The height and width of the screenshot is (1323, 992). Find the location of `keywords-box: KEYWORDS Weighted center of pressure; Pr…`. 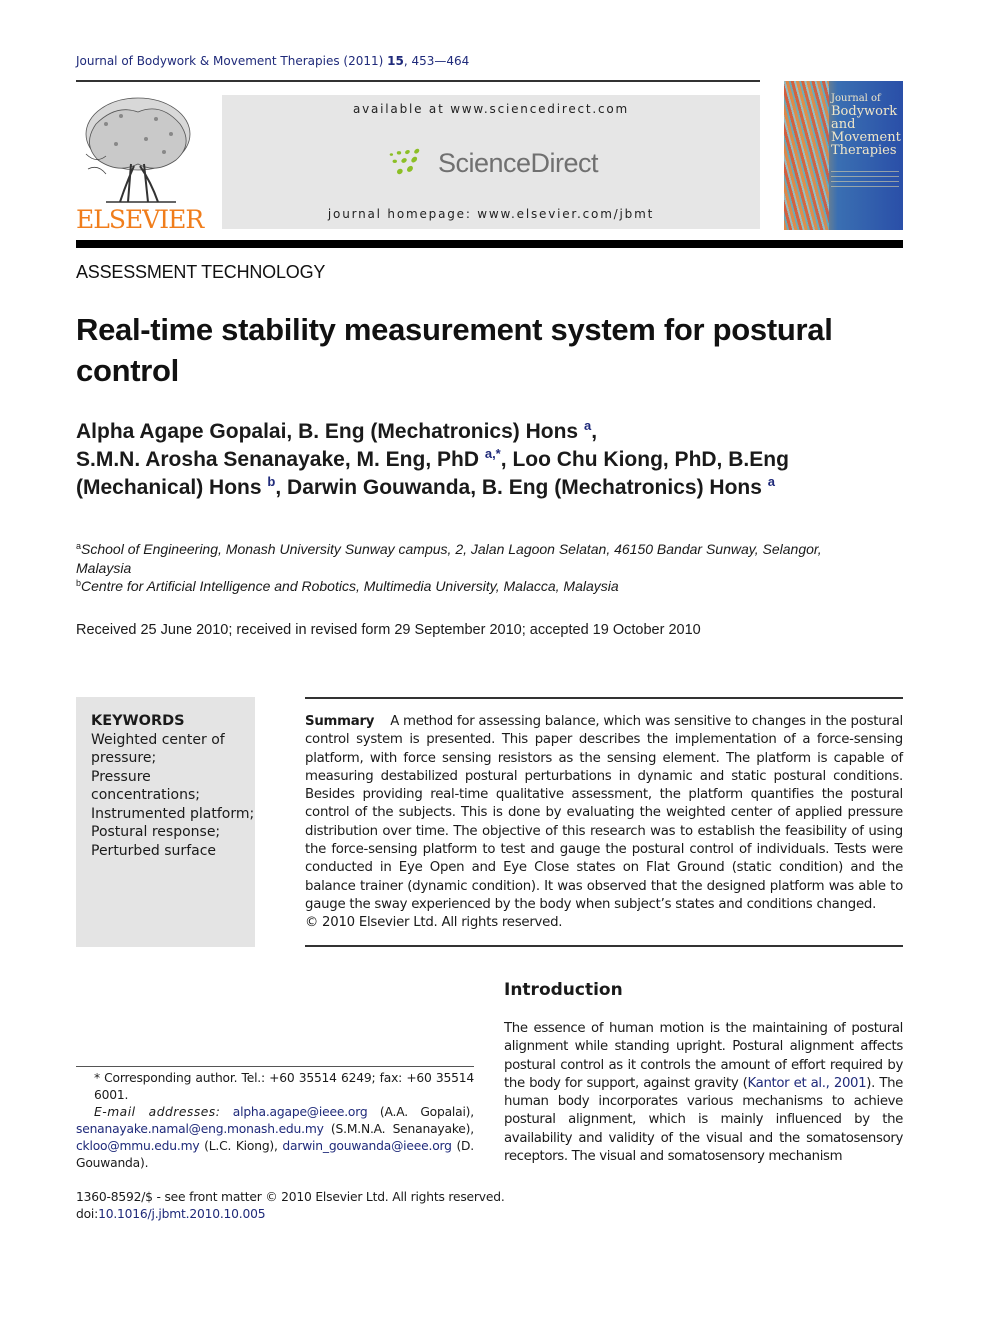

keywords-box: KEYWORDS Weighted center of pressure; Pr… is located at coordinates (165, 822).